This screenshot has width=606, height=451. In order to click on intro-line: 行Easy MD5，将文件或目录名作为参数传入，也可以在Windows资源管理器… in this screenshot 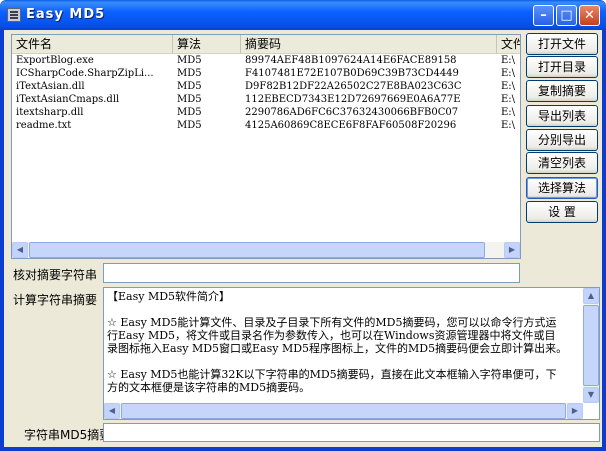, I will do `click(331, 335)`.